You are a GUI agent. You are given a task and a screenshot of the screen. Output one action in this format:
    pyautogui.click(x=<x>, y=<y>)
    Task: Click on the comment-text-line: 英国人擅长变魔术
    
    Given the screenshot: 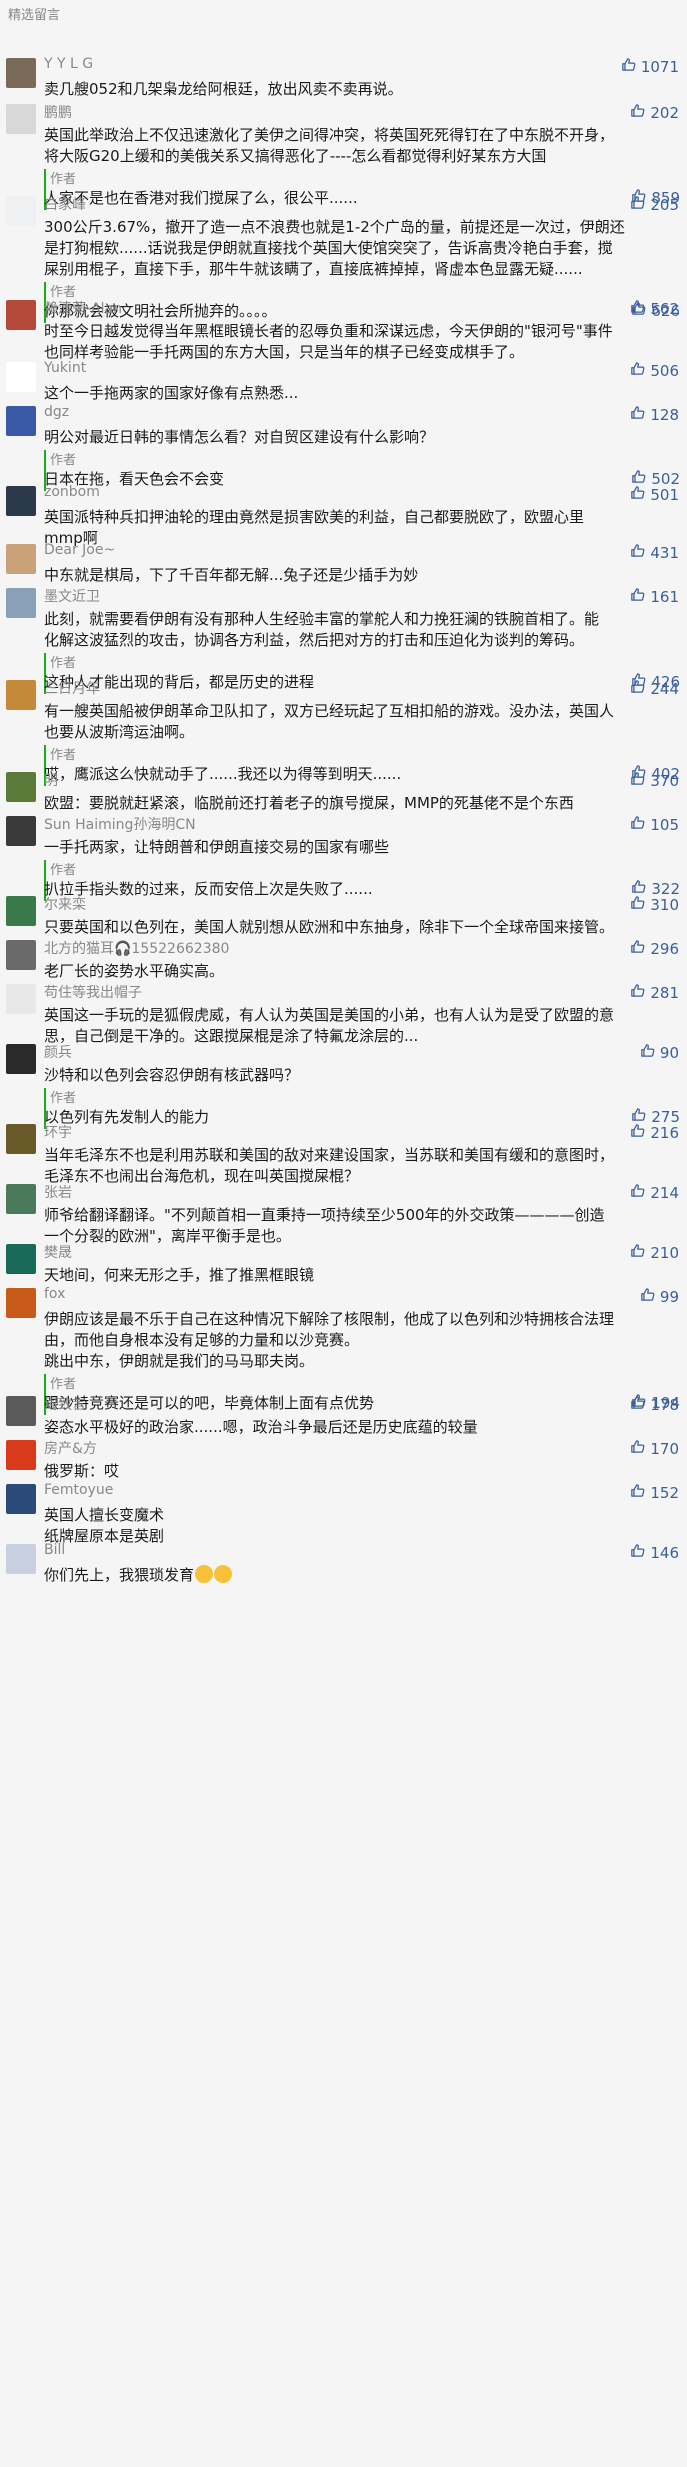 What is the action you would take?
    pyautogui.click(x=104, y=1515)
    